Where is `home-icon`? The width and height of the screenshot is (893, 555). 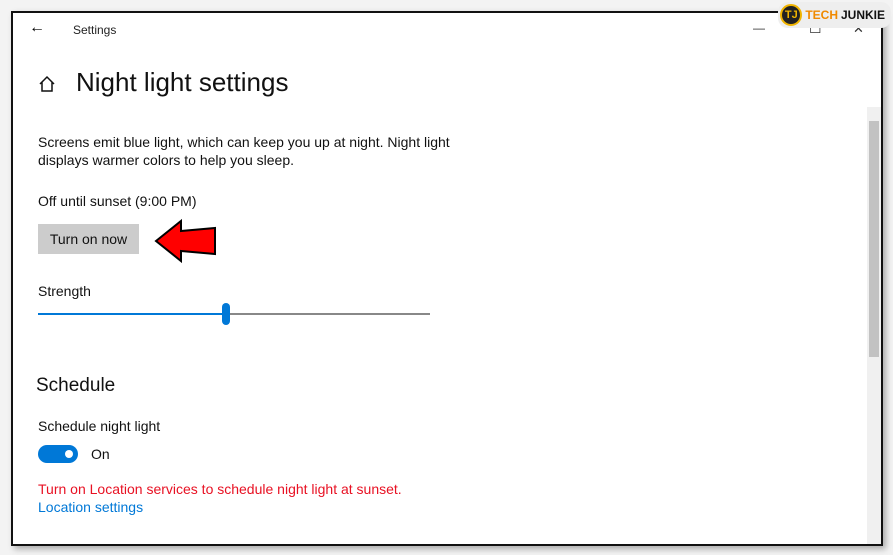 home-icon is located at coordinates (47, 84).